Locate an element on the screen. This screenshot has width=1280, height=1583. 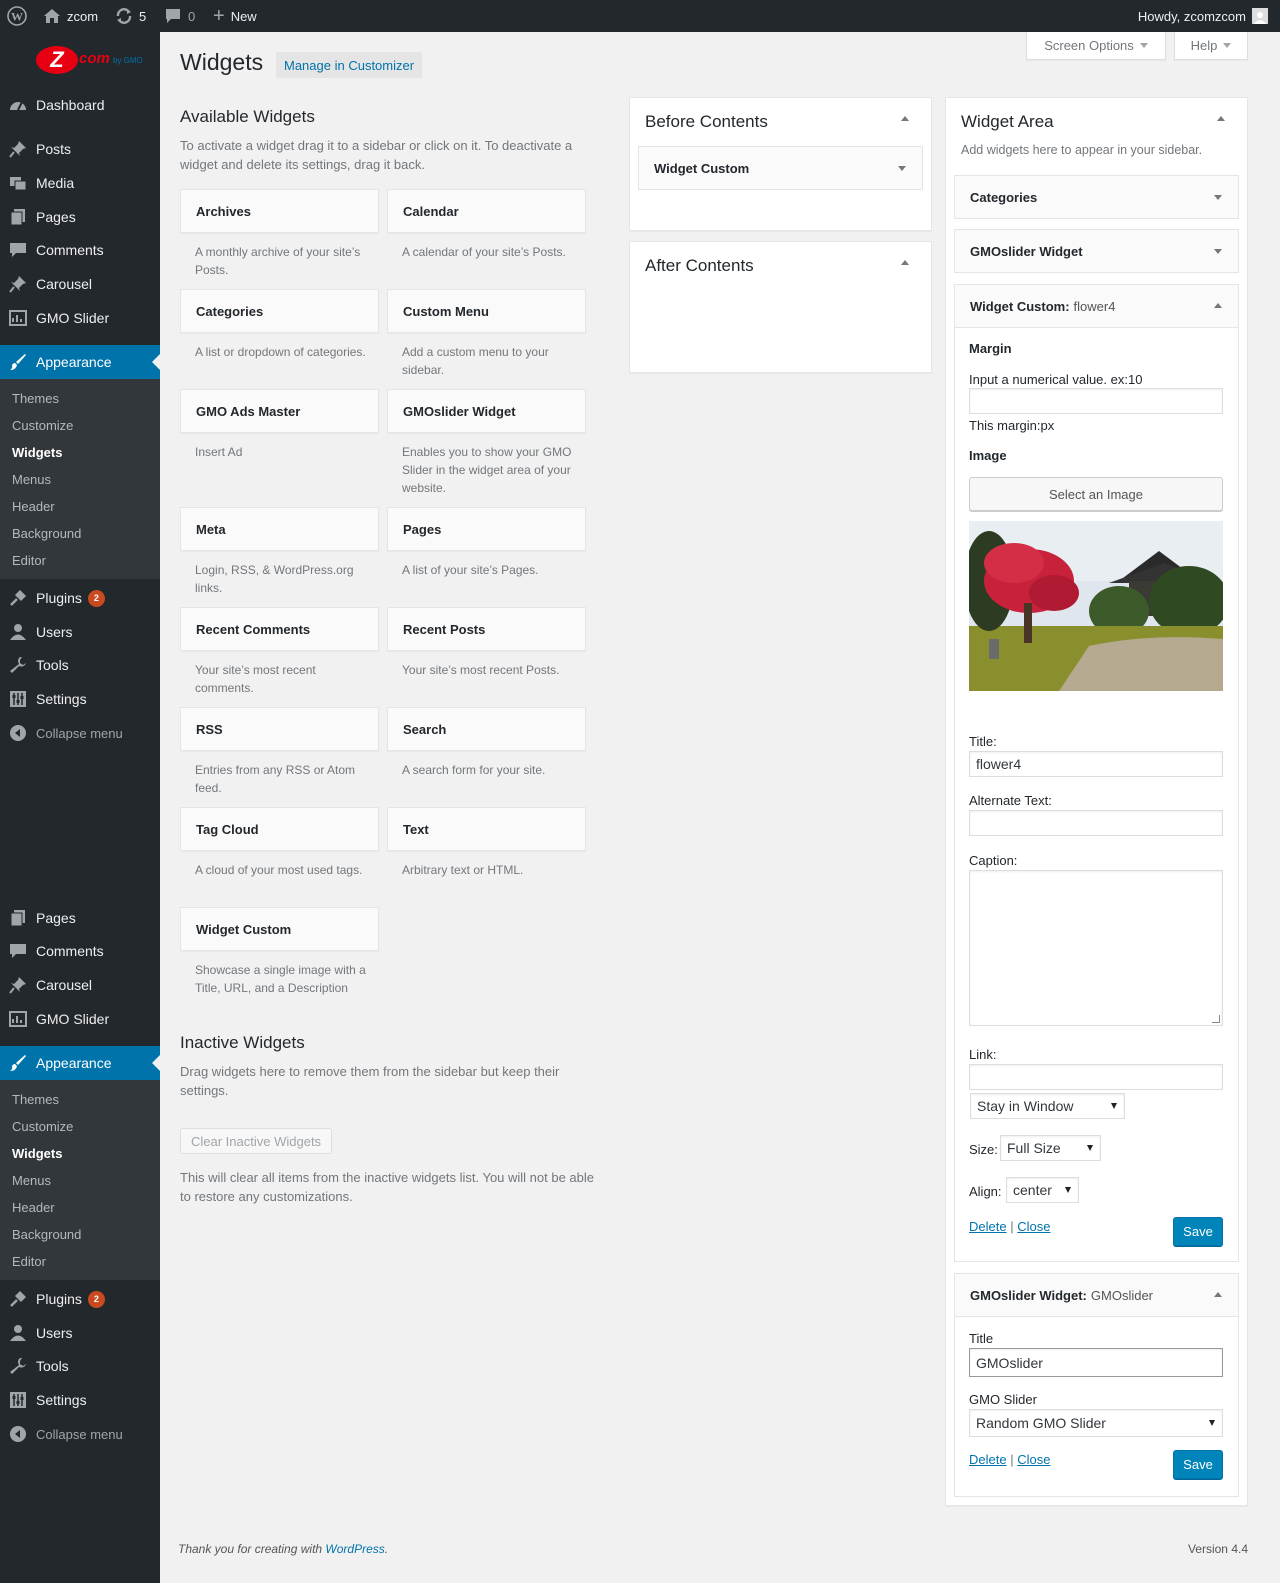
widget-search: Search is located at coordinates (486, 729).